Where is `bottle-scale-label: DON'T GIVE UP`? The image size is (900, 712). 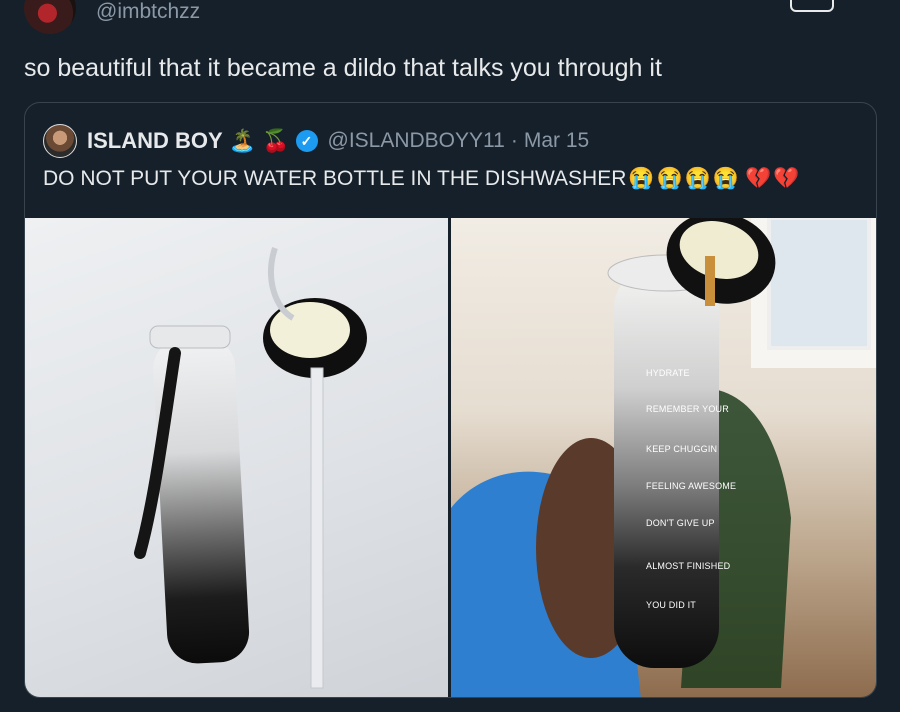 bottle-scale-label: DON'T GIVE UP is located at coordinates (680, 523).